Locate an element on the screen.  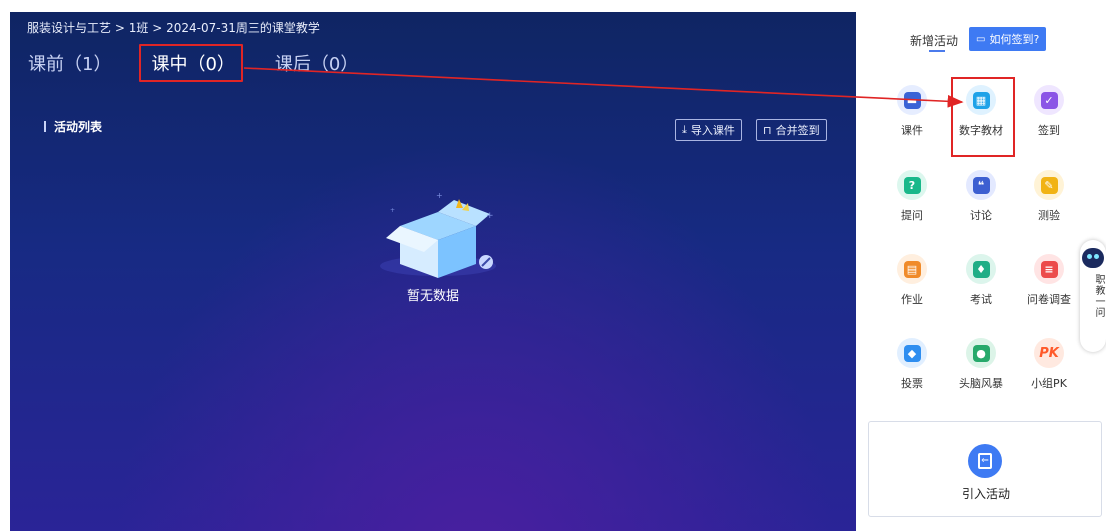
phase-tabs: 课前（1） 课中（0） 课后（0） is located at coordinates (193, 63).